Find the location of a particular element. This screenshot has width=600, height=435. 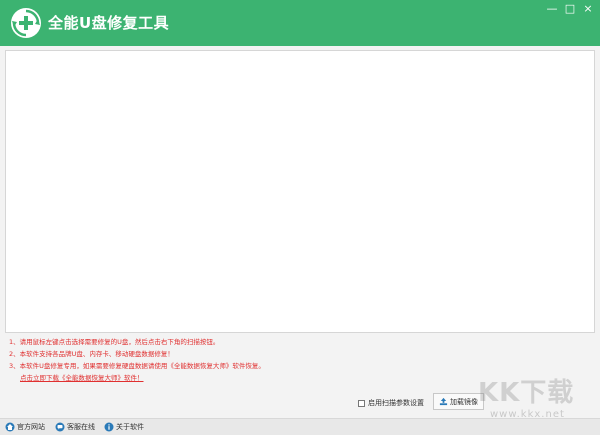

scan-settings-label: 启用扫描参数设置 is located at coordinates (396, 403).